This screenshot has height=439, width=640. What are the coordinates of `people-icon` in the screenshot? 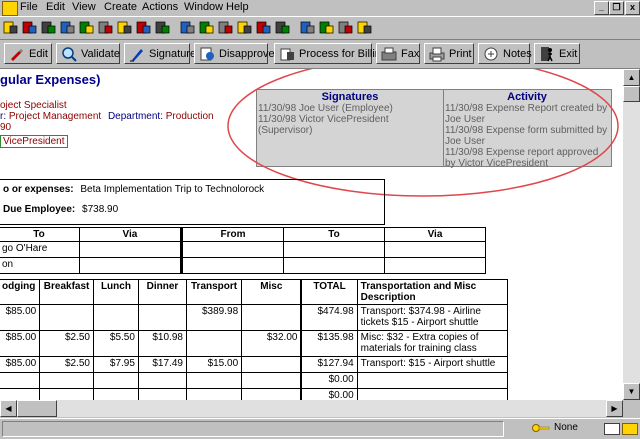 It's located at (345, 27).